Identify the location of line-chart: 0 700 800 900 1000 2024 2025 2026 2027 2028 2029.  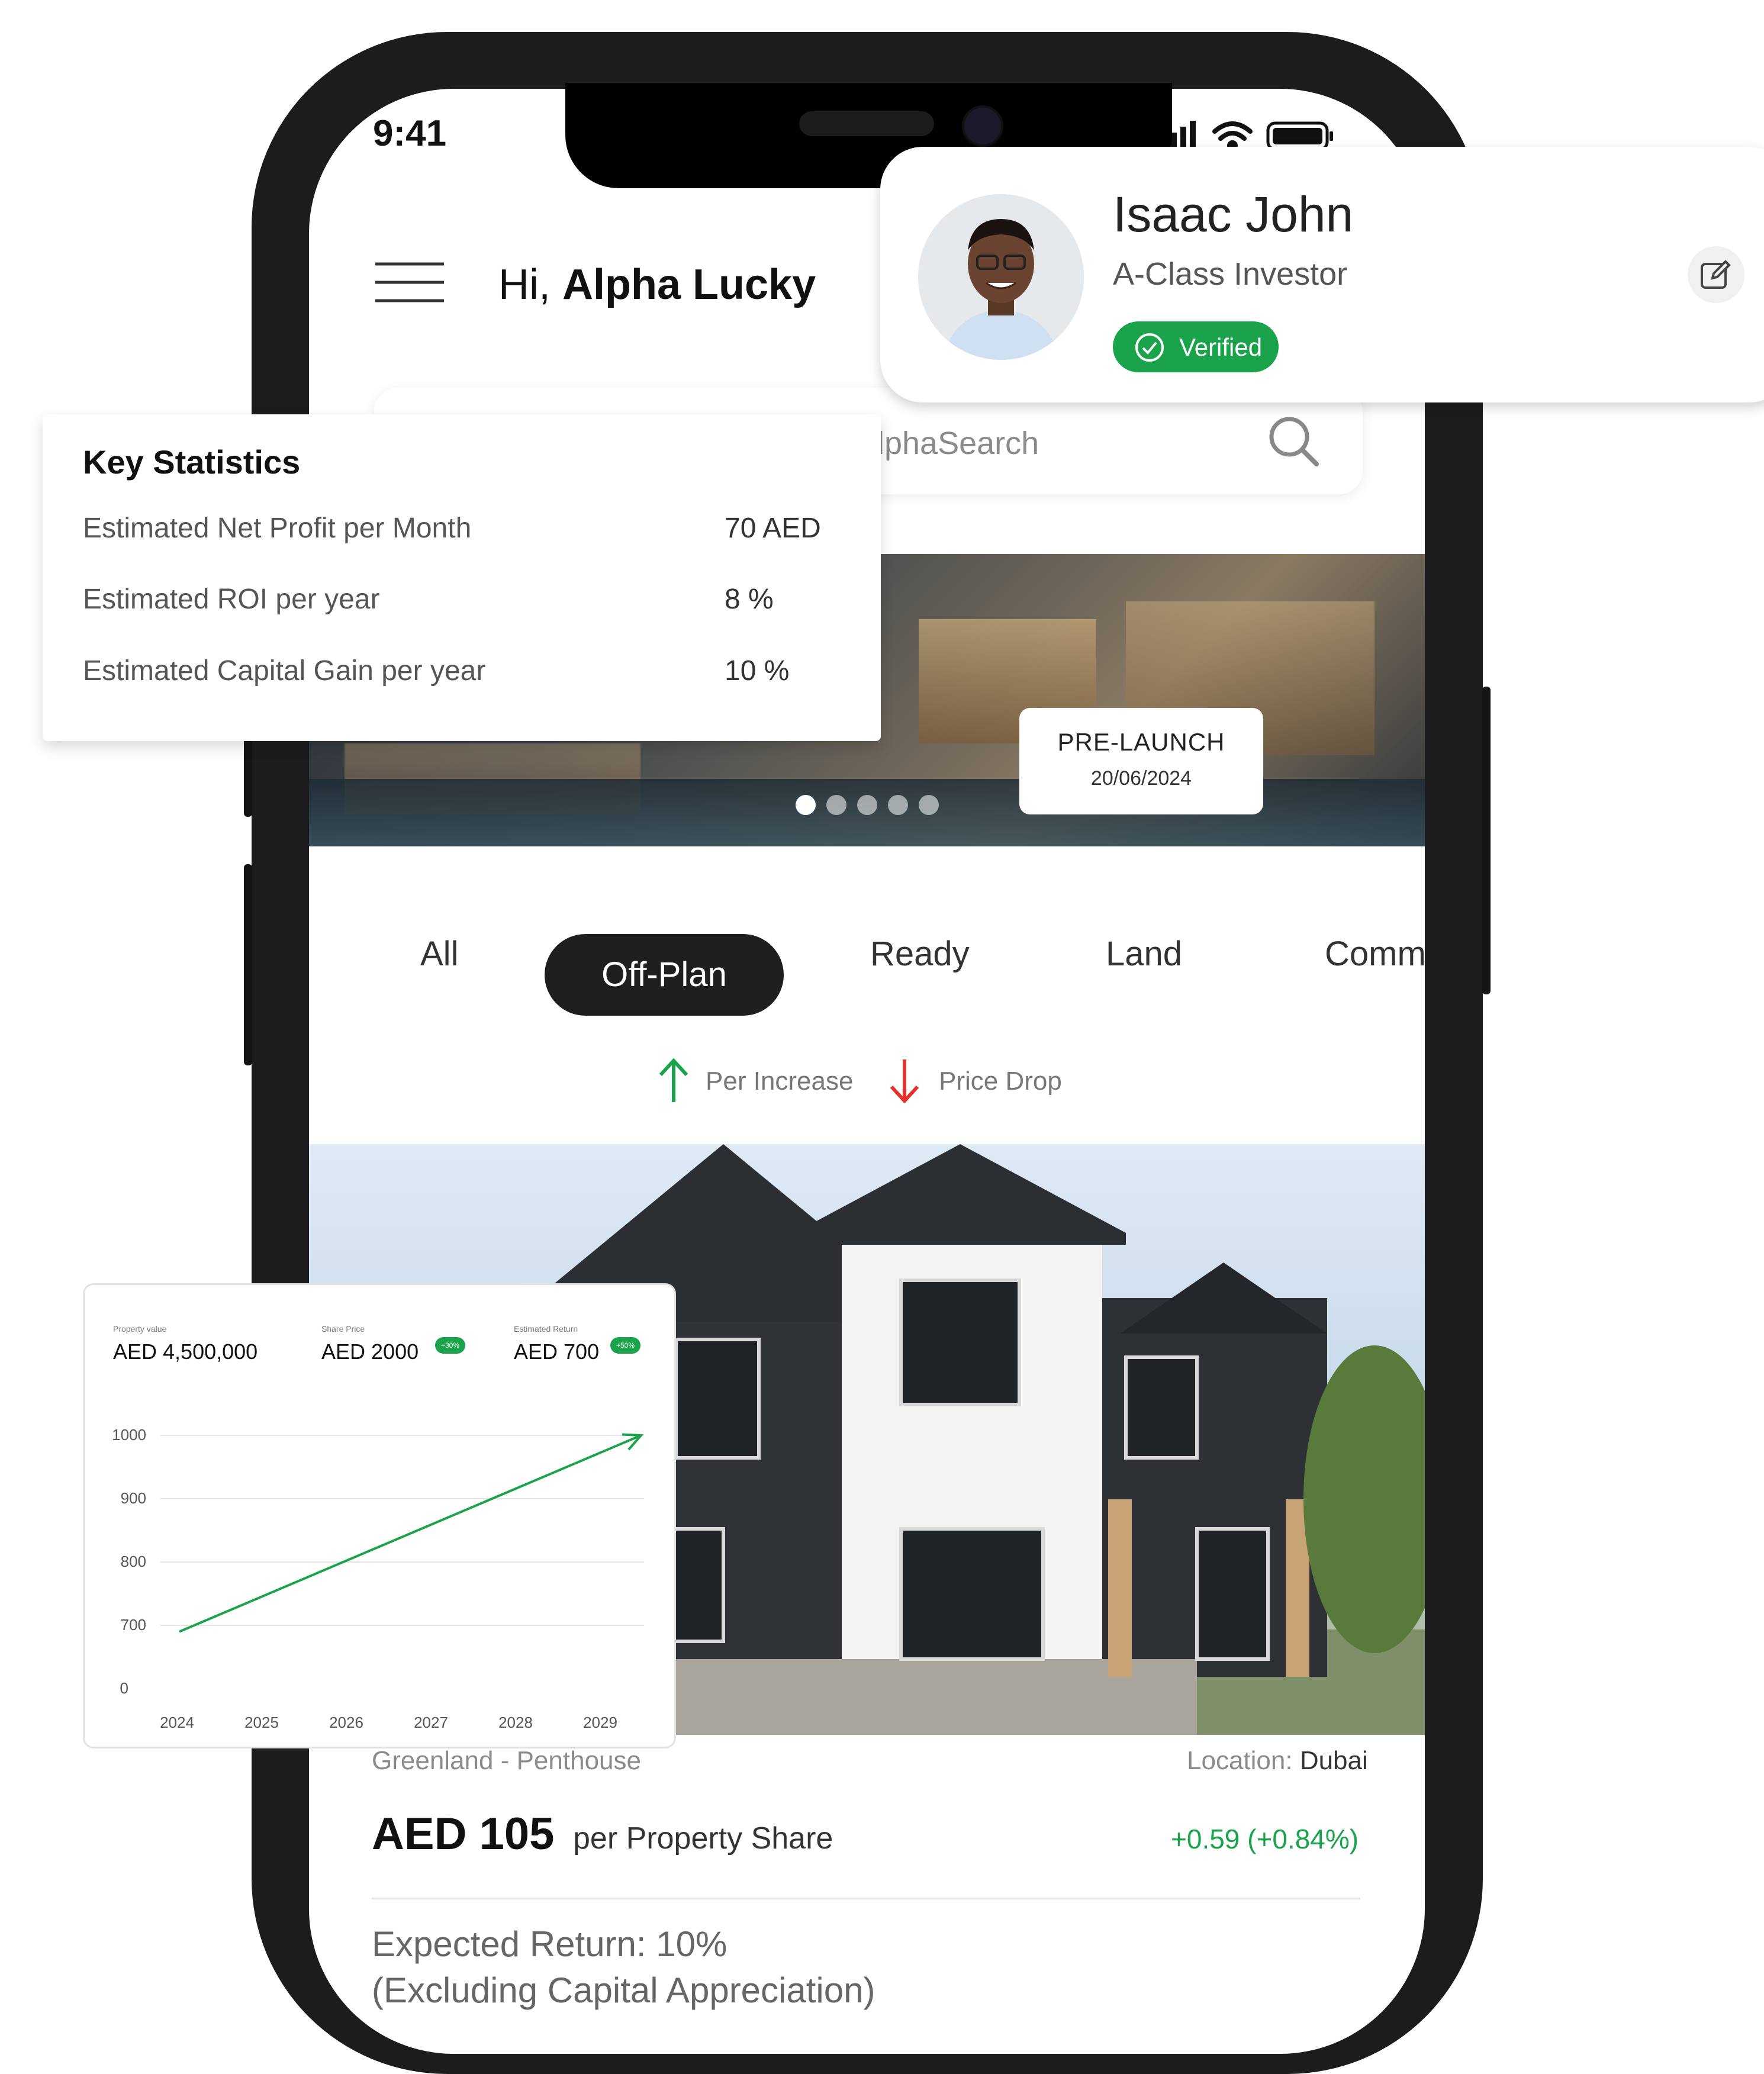
(378, 1578).